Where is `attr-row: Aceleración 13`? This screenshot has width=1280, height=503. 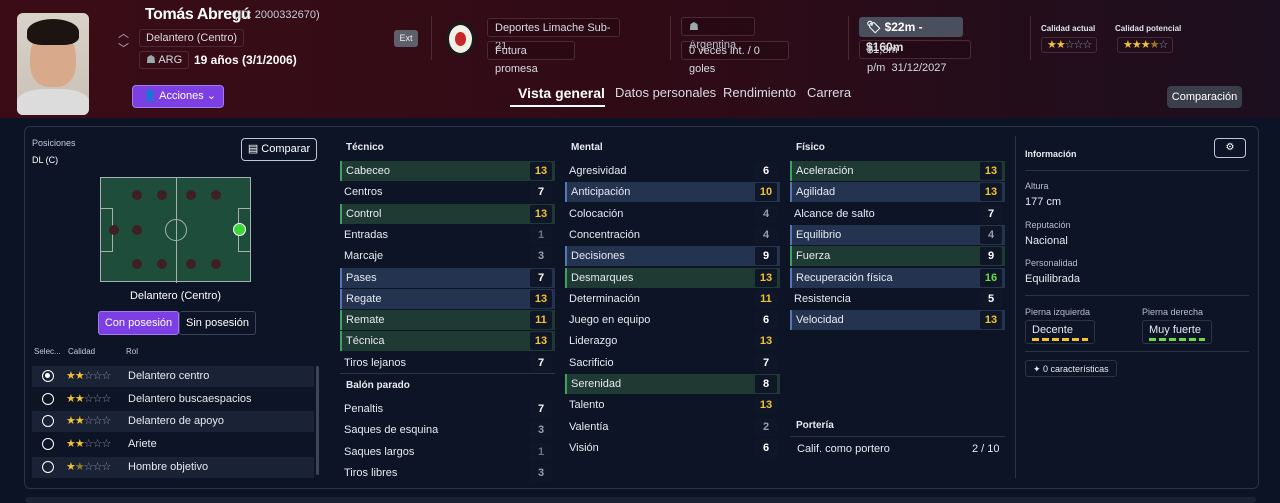 attr-row: Aceleración 13 is located at coordinates (897, 171).